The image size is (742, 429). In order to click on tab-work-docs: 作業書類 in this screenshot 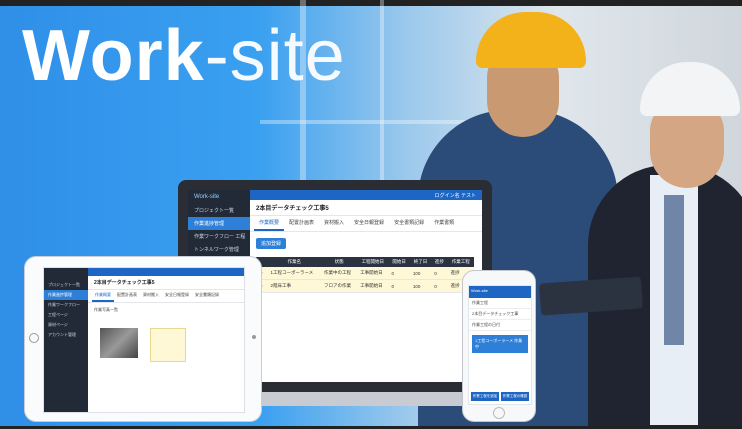, I will do `click(444, 223)`.